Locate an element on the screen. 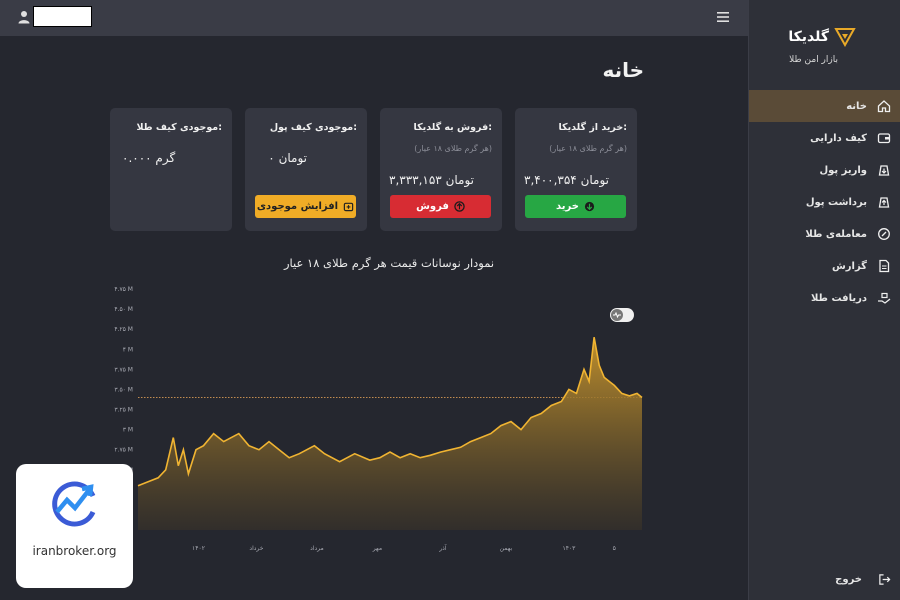 This screenshot has width=900, height=600. increase-balance-button: افزایش موجودی is located at coordinates (305, 206).